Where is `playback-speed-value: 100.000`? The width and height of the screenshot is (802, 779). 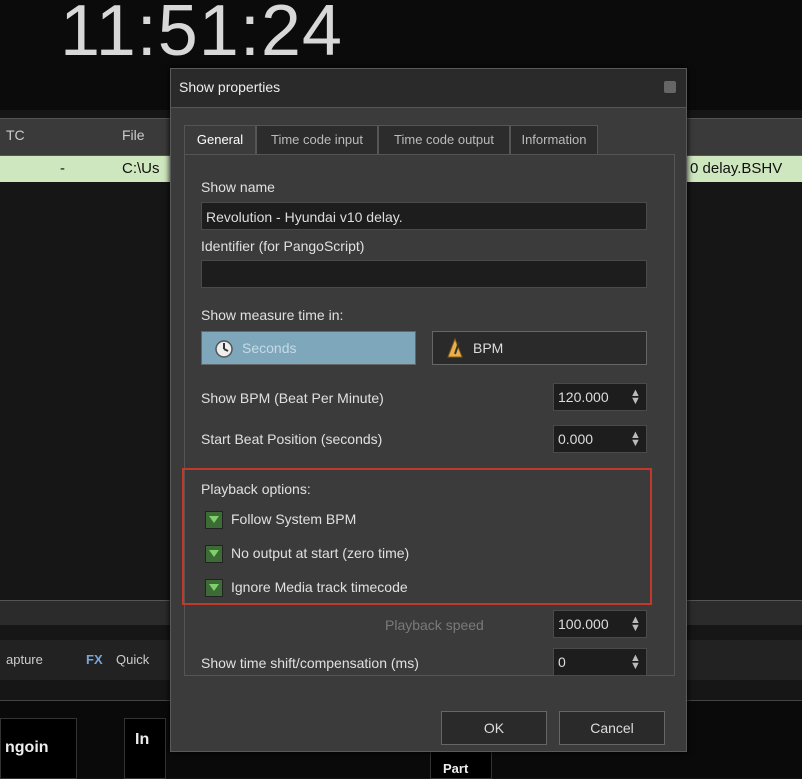
playback-speed-value: 100.000 is located at coordinates (583, 624).